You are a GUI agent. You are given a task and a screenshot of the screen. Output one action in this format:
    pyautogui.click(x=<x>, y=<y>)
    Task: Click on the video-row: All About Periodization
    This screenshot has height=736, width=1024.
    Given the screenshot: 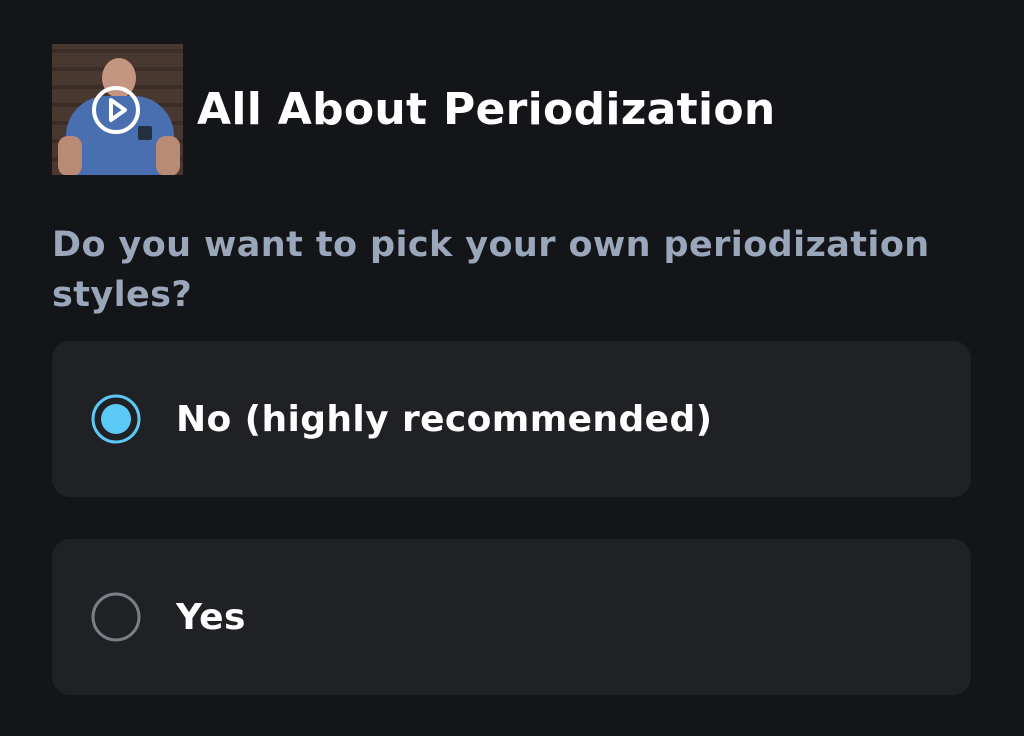 What is the action you would take?
    pyautogui.click(x=414, y=109)
    